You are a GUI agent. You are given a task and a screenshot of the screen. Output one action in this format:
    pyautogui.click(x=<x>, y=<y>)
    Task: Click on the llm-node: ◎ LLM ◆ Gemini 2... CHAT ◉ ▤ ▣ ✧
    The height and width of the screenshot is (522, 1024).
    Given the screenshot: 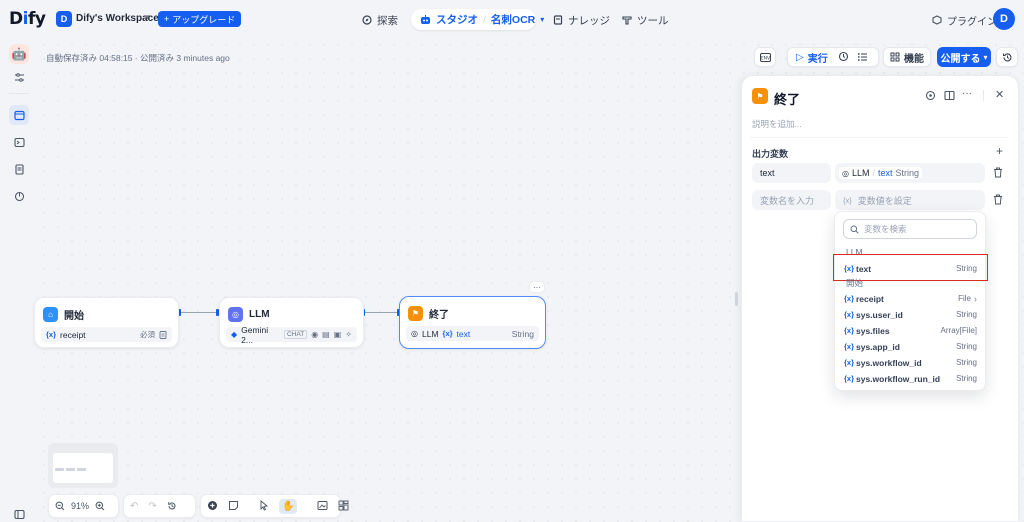 What is the action you would take?
    pyautogui.click(x=291, y=322)
    